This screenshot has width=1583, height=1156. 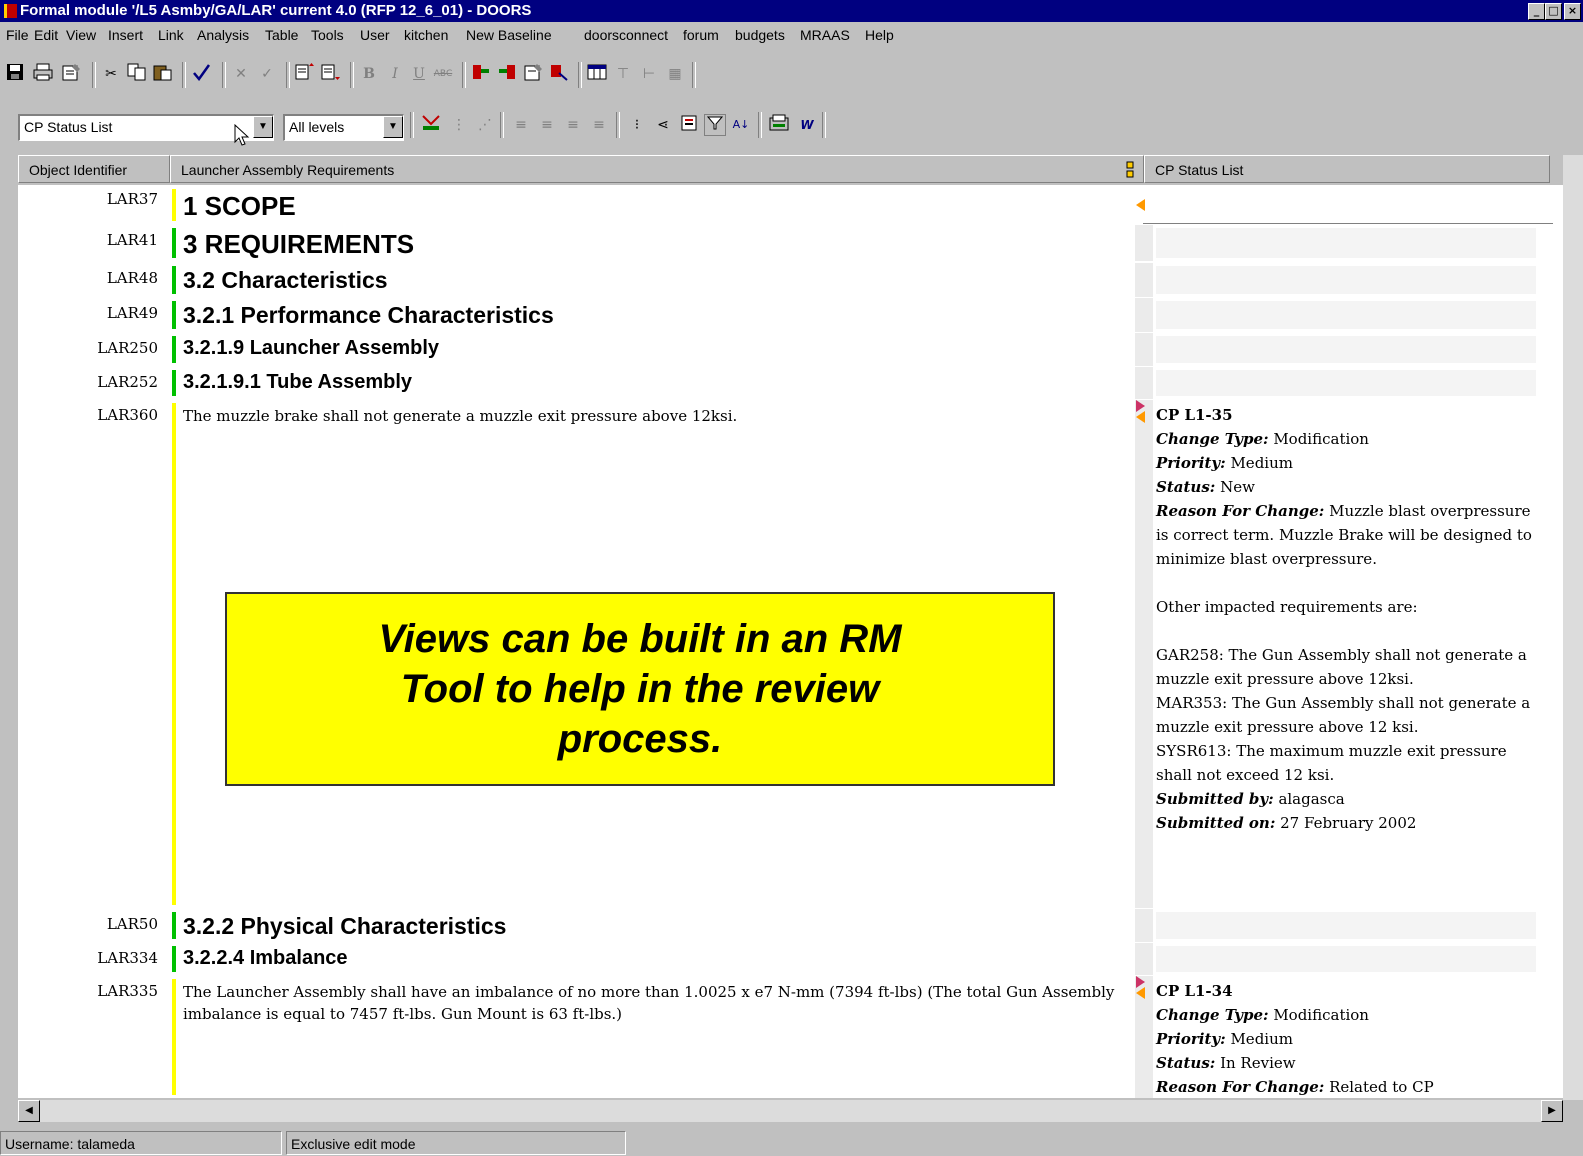 What do you see at coordinates (395, 74) in the screenshot?
I see `italic-icon: I` at bounding box center [395, 74].